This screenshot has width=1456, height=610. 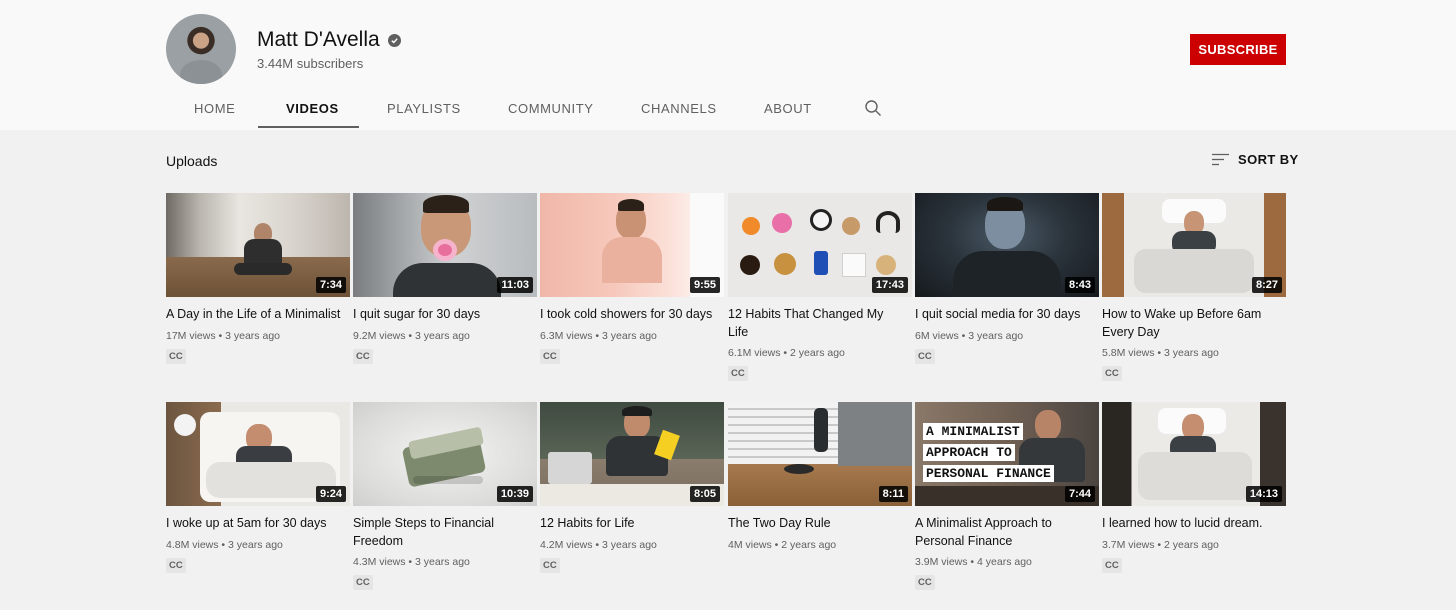 What do you see at coordinates (632, 524) in the screenshot?
I see `video-title: 12 Habits for Life` at bounding box center [632, 524].